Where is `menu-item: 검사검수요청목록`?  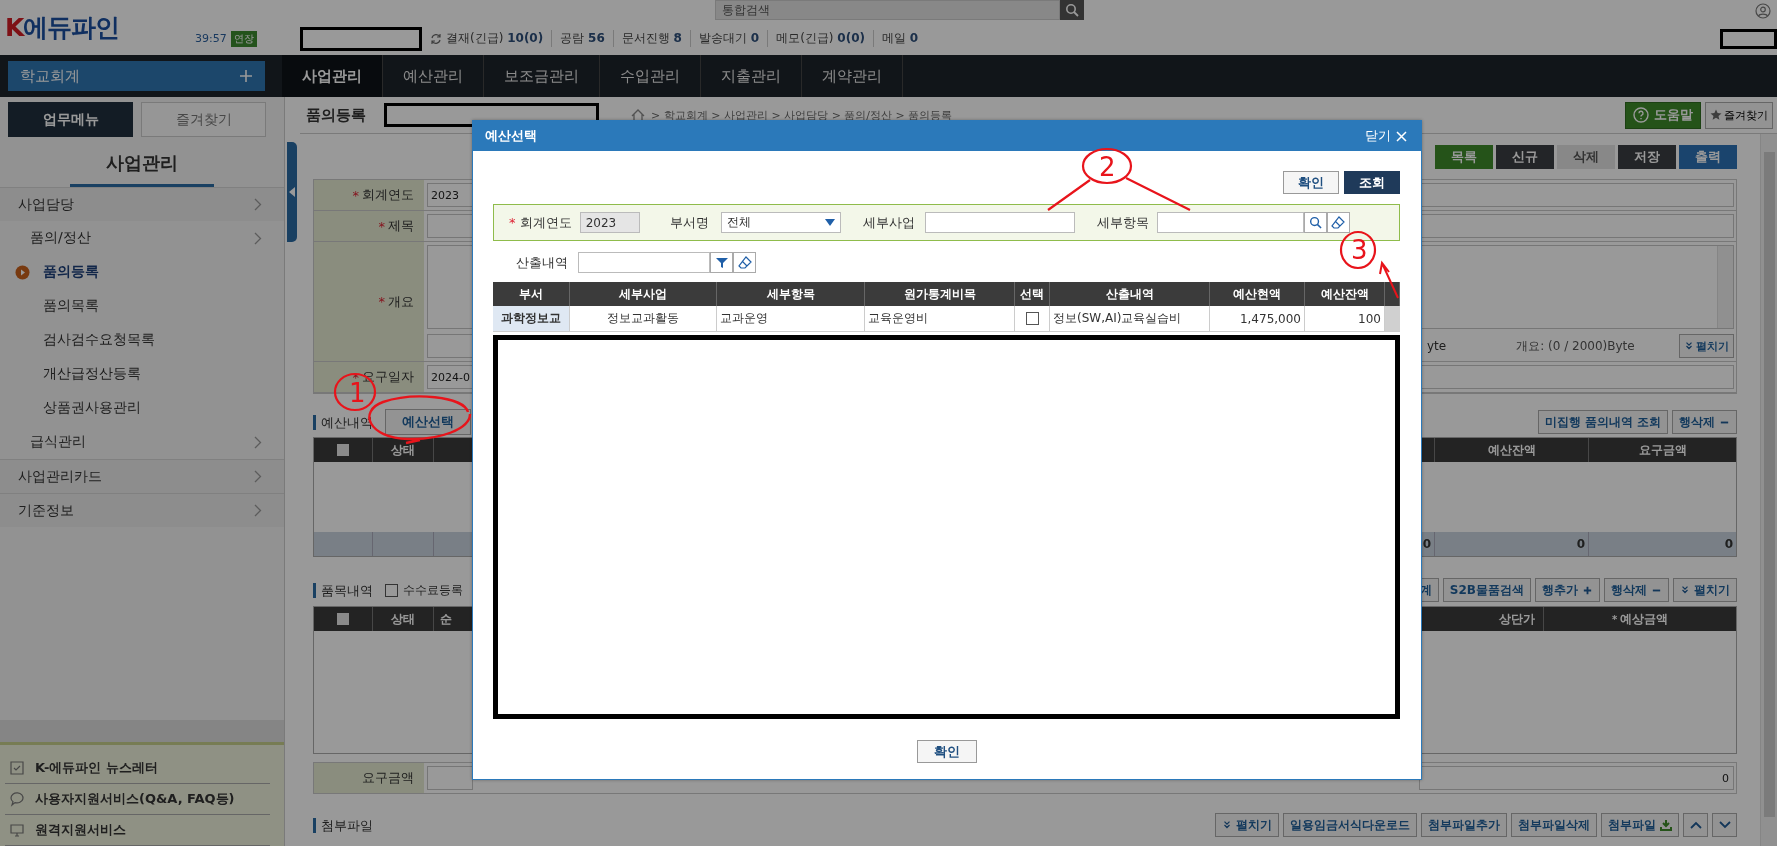 menu-item: 검사검수요청목록 is located at coordinates (142, 340).